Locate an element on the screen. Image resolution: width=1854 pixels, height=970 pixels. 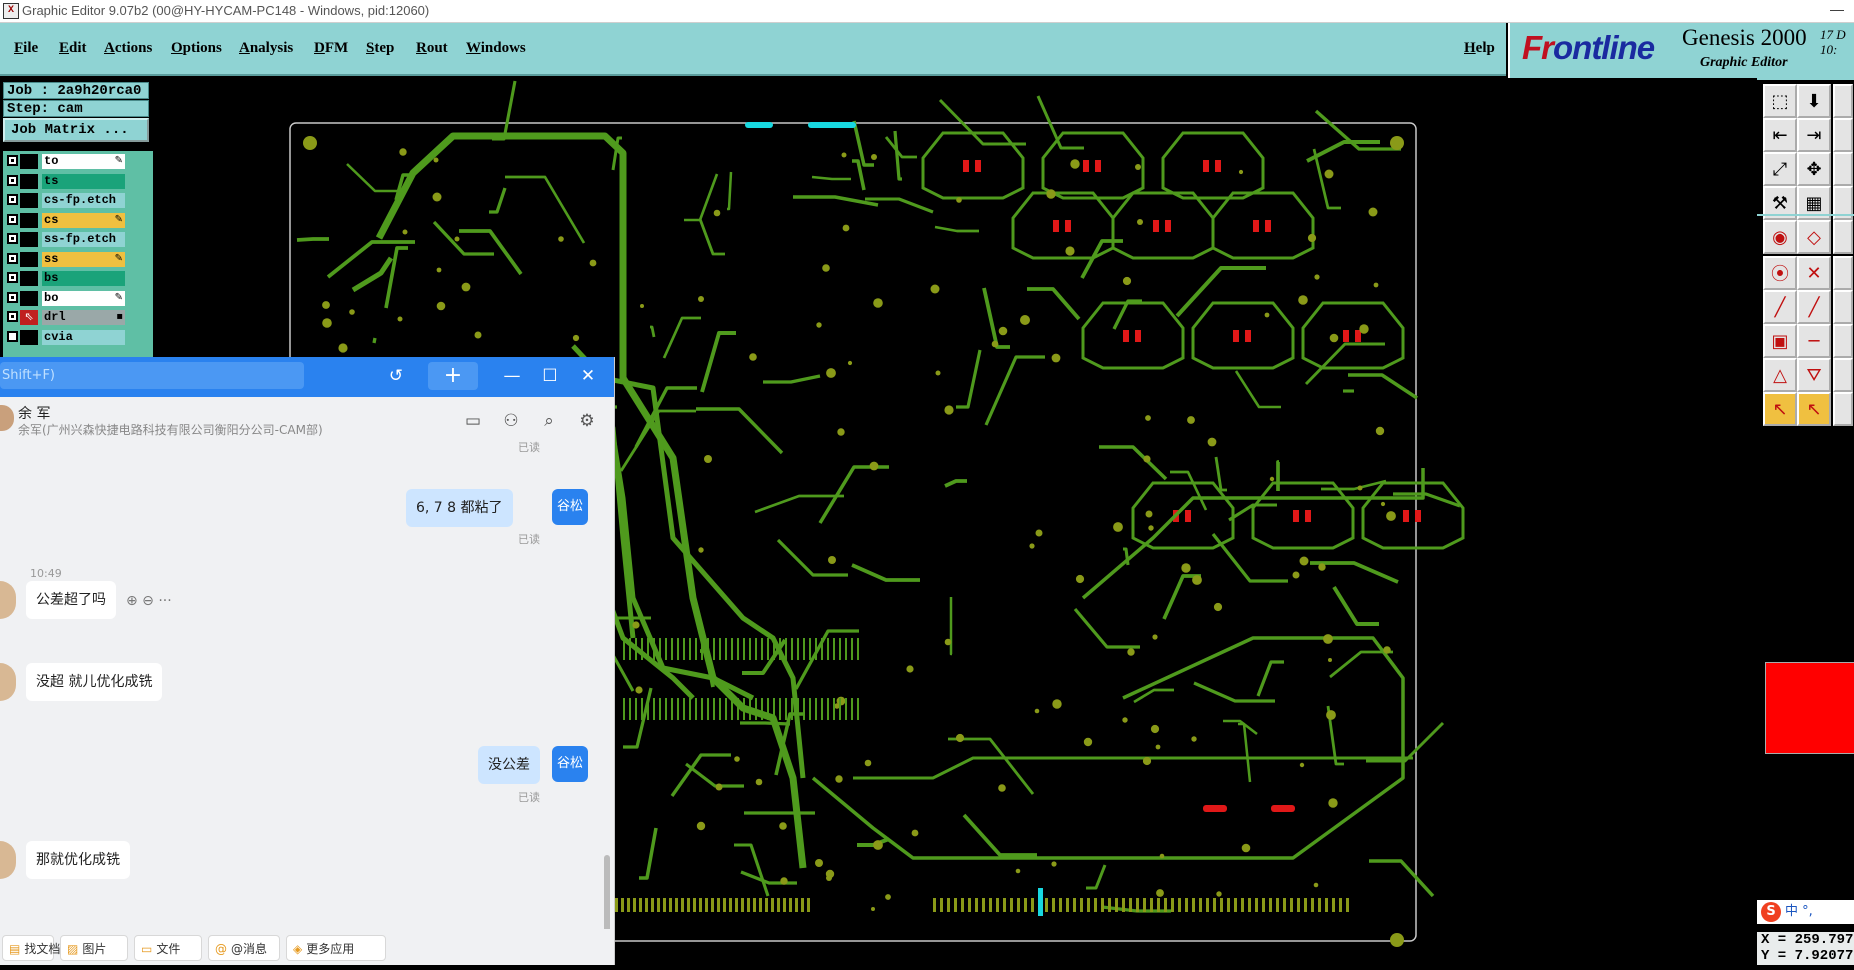
layer-row-cs: cs ✎ is located at coordinates (65, 220).